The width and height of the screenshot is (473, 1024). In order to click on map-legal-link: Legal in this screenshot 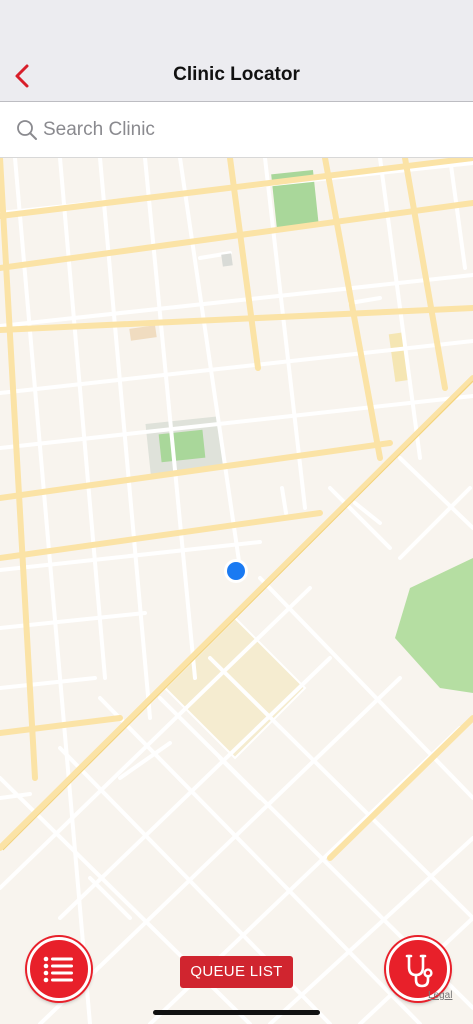, I will do `click(440, 995)`.